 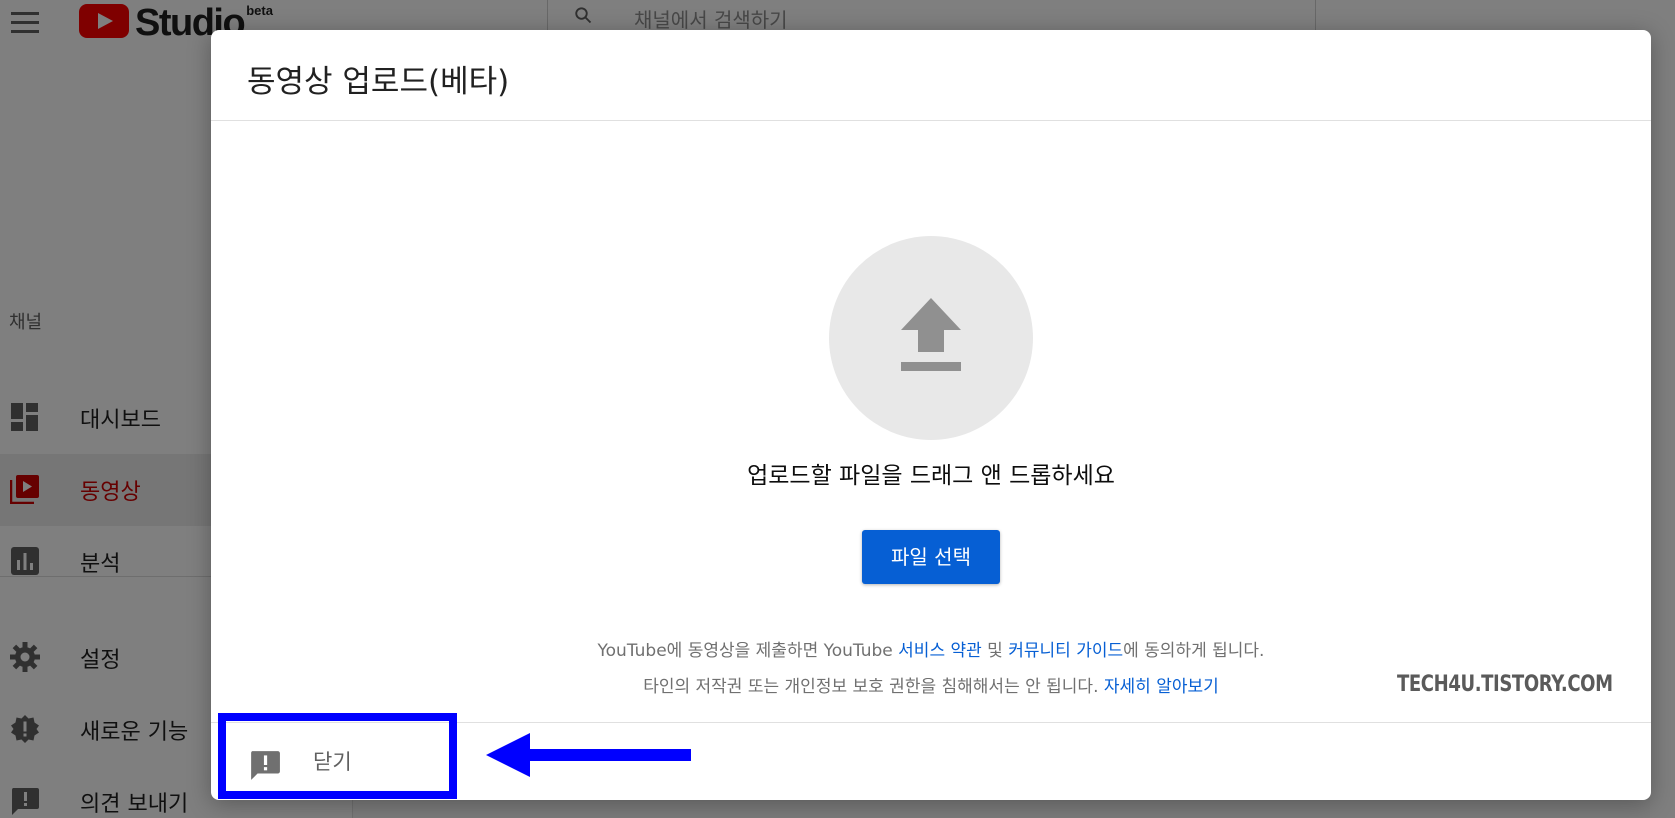 I want to click on community-guidelines-link: 커뮤니티 가이드, so click(x=1065, y=651).